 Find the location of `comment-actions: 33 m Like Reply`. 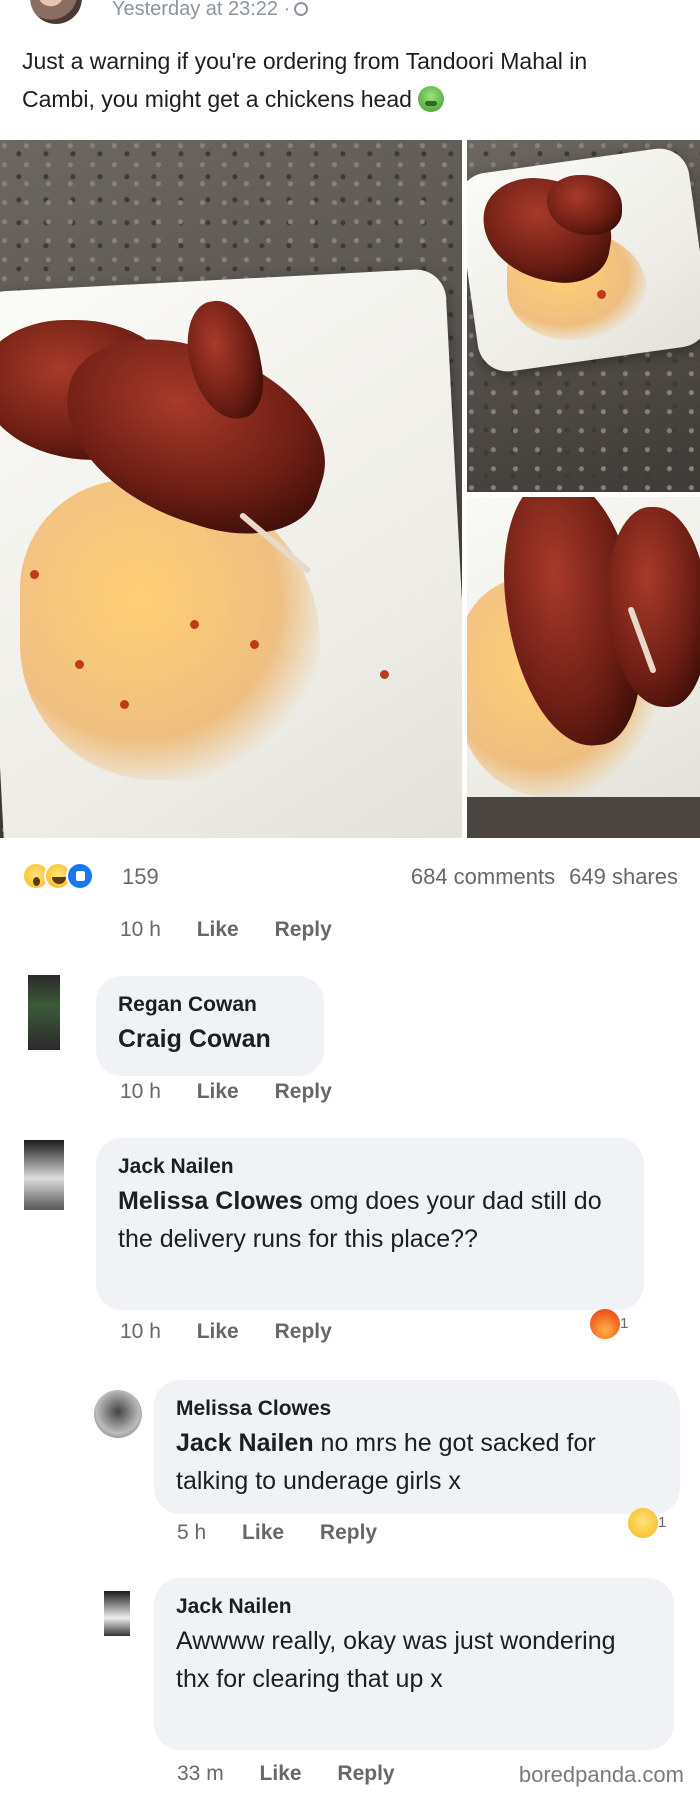

comment-actions: 33 m Like Reply is located at coordinates (301, 1774).